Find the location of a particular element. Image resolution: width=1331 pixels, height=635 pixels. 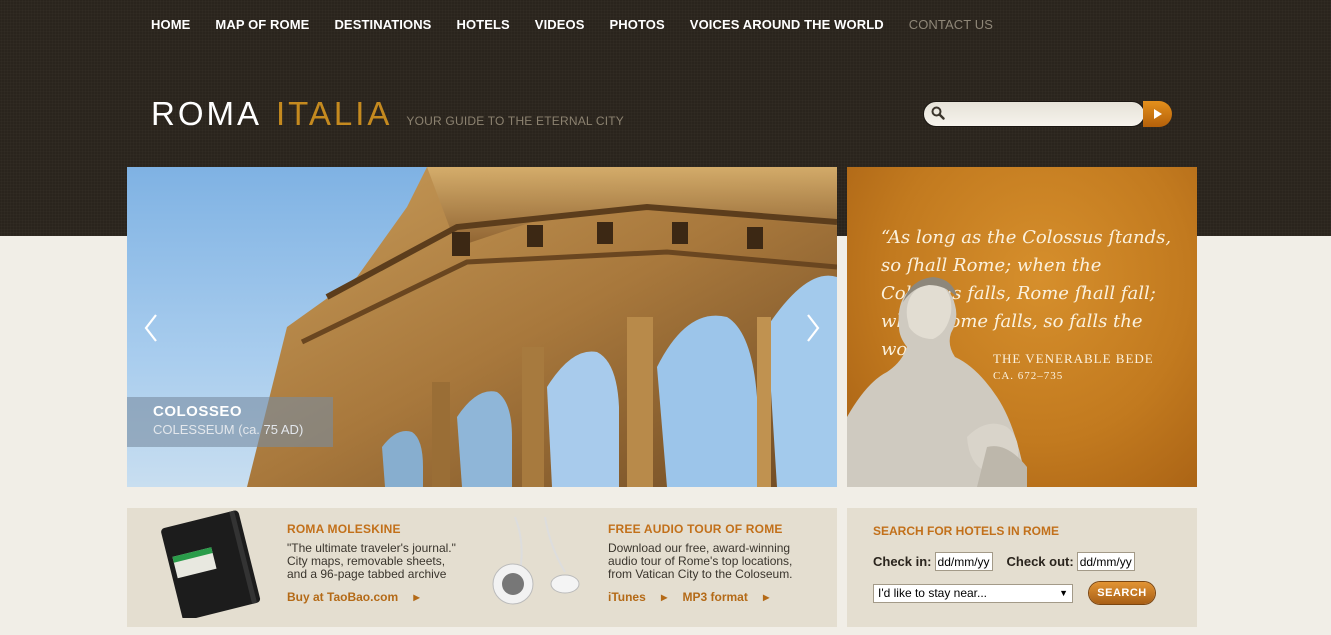

site-search is located at coordinates (1047, 114).